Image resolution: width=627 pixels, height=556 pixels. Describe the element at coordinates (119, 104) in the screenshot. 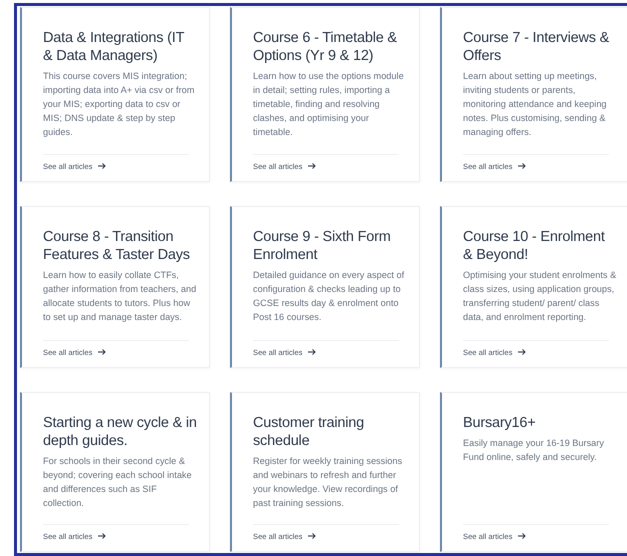

I see `card-description: This course covers MIS integration; importing data into A+ via csv or from your MIS; exporting data to csv or MIS; DNS update & step by step guides.` at that location.